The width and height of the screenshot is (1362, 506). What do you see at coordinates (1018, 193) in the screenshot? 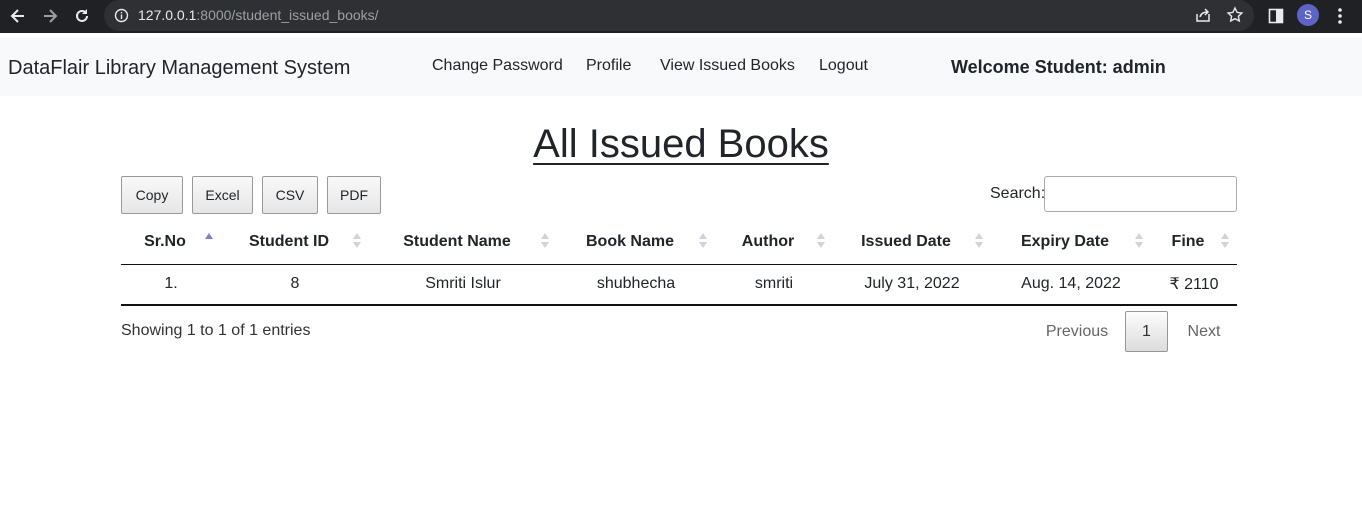
I see `search-label: Search:` at bounding box center [1018, 193].